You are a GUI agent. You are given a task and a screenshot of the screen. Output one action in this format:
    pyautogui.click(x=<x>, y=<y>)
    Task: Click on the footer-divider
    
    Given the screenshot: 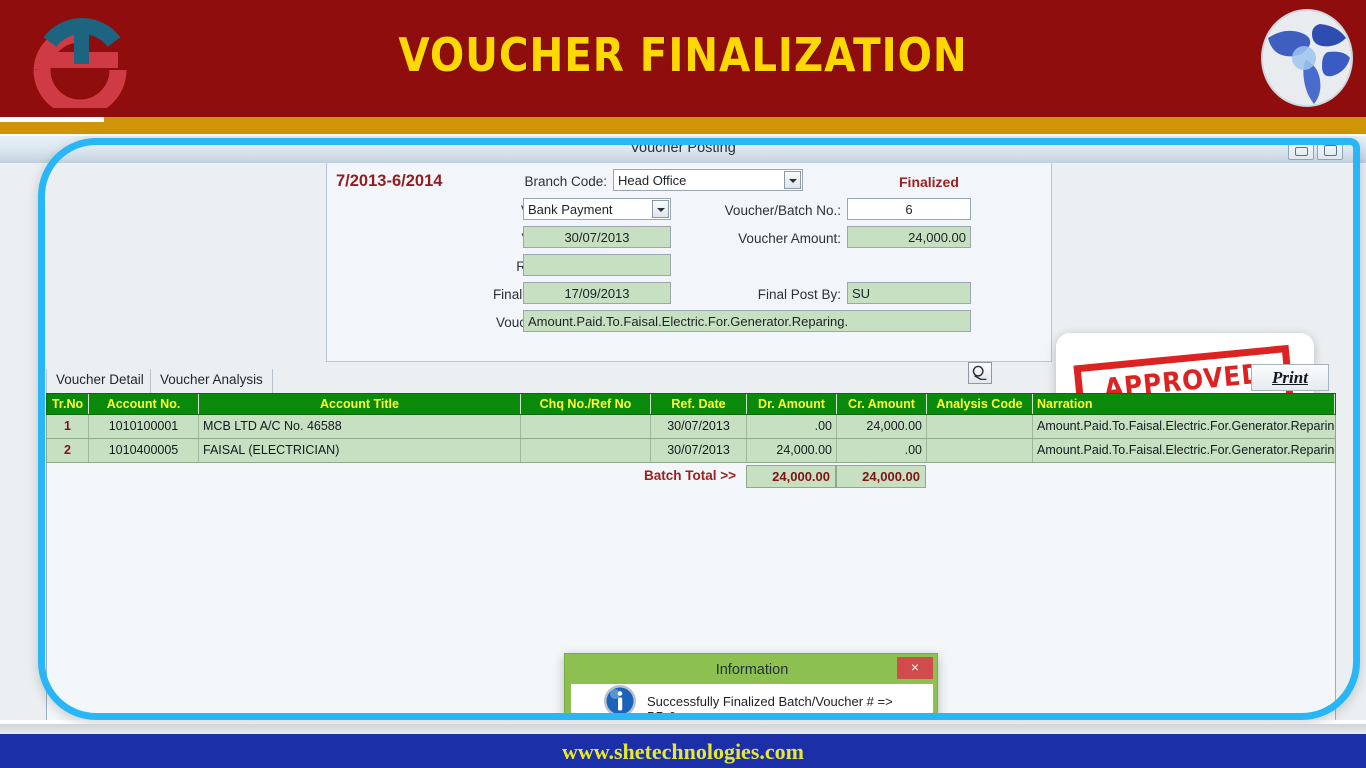 What is the action you would take?
    pyautogui.click(x=683, y=729)
    